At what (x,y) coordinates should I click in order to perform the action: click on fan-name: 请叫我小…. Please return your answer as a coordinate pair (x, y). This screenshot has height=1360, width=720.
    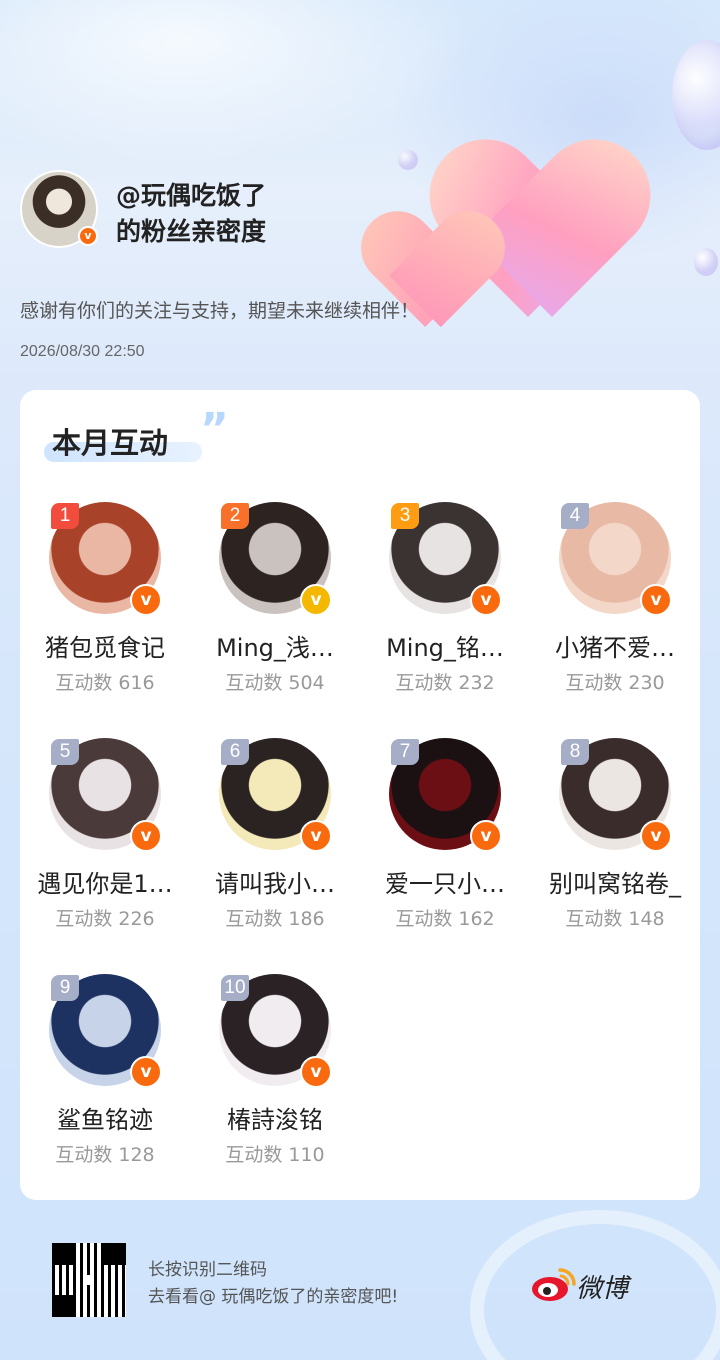
    Looking at the image, I should click on (275, 881).